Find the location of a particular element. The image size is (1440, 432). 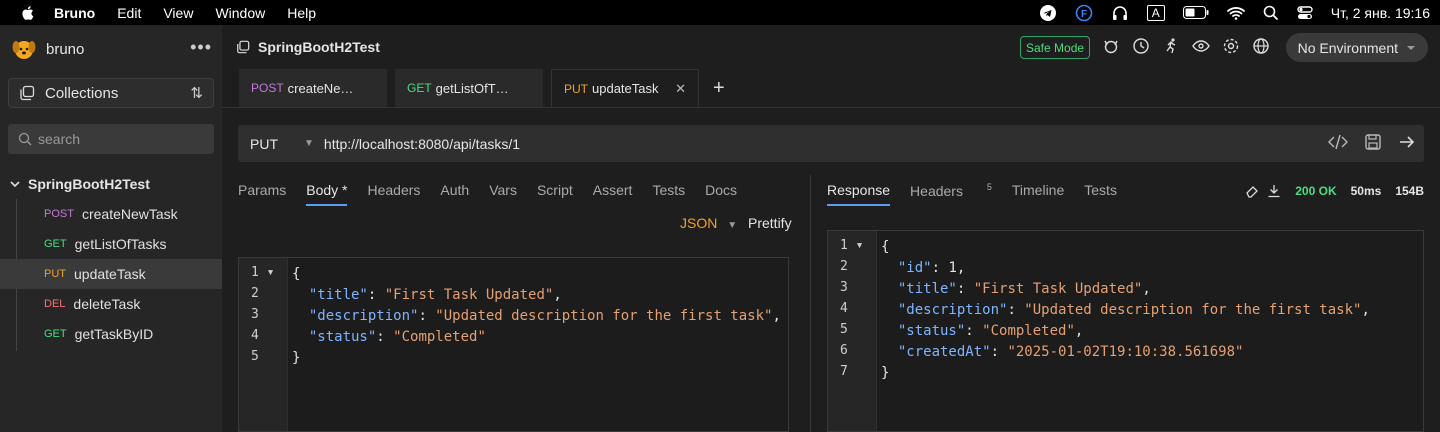

environment-label: No Environment is located at coordinates (1347, 47).